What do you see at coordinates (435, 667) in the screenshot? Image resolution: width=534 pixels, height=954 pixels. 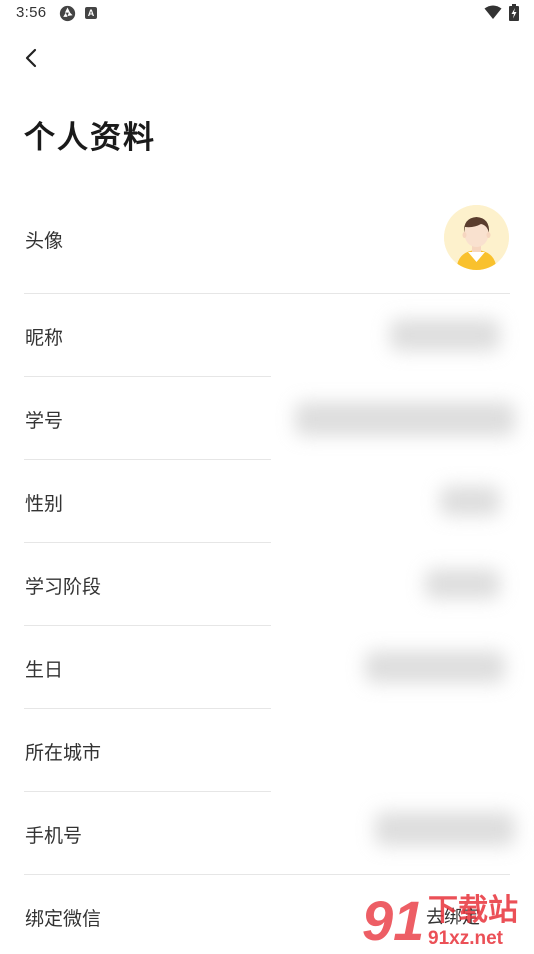 I see `birthday-value-blurred` at bounding box center [435, 667].